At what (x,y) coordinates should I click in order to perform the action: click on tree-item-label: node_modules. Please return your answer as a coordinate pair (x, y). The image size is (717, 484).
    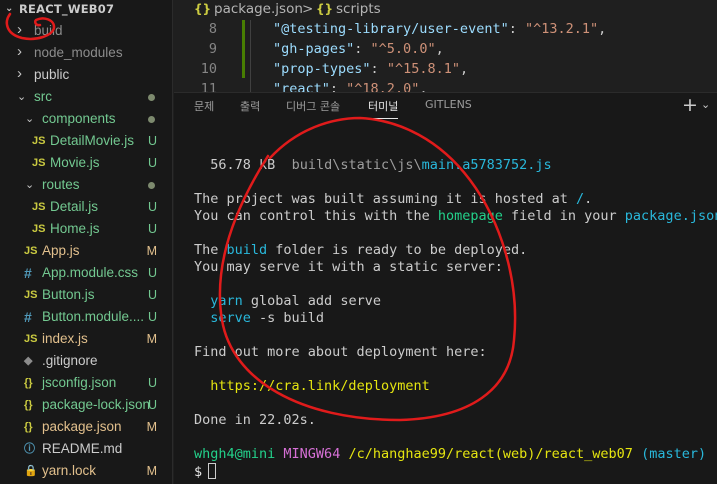
    Looking at the image, I should click on (78, 52).